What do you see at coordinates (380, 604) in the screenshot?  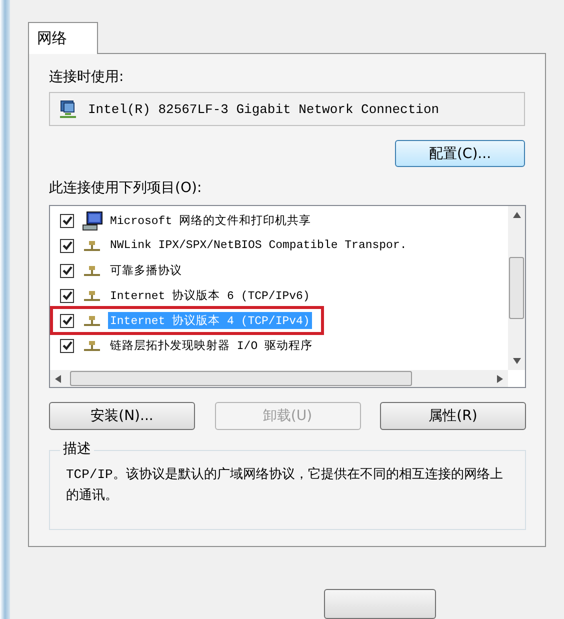 I see `ok-button` at bounding box center [380, 604].